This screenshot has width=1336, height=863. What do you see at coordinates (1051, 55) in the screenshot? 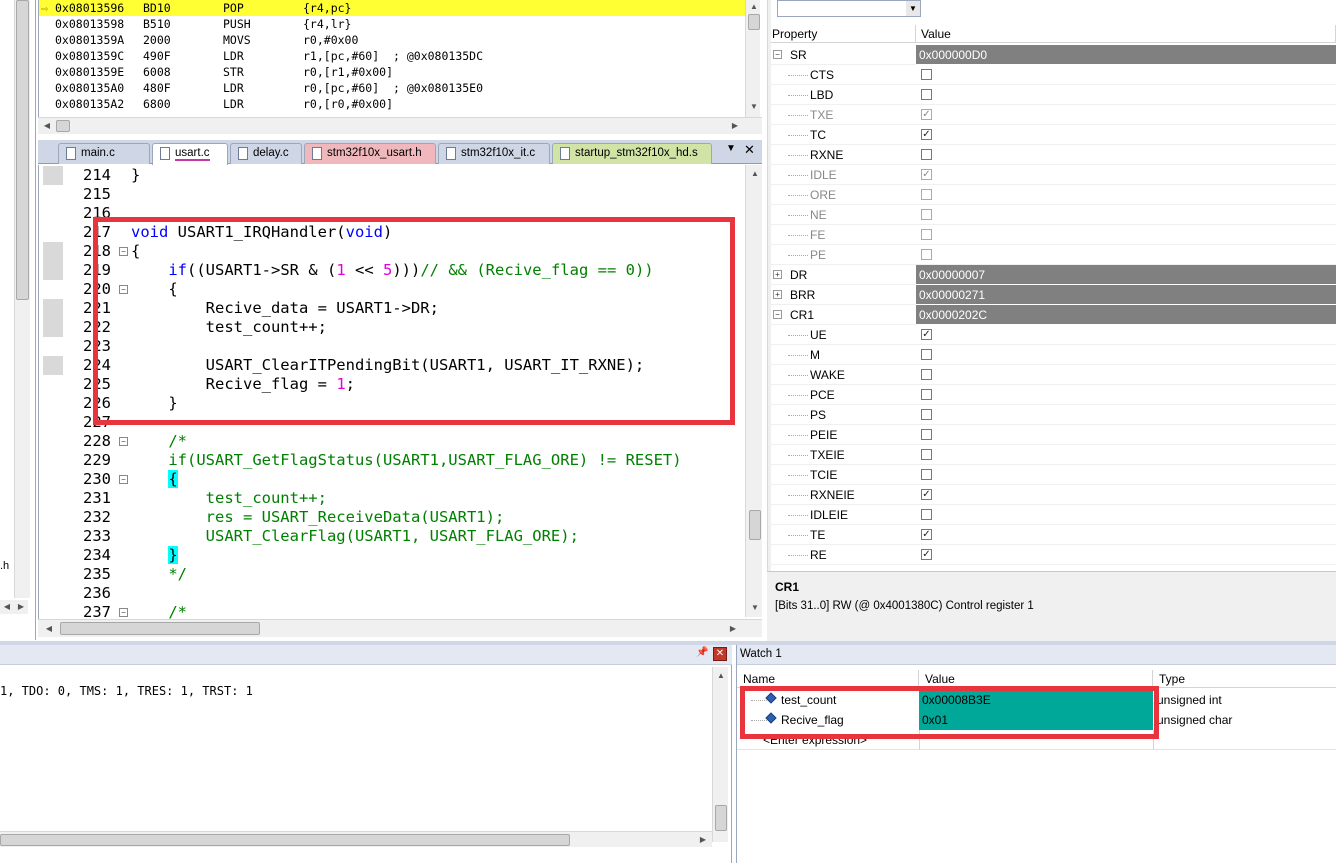
I see `property-row-sr: − SR 0x000000D0` at bounding box center [1051, 55].